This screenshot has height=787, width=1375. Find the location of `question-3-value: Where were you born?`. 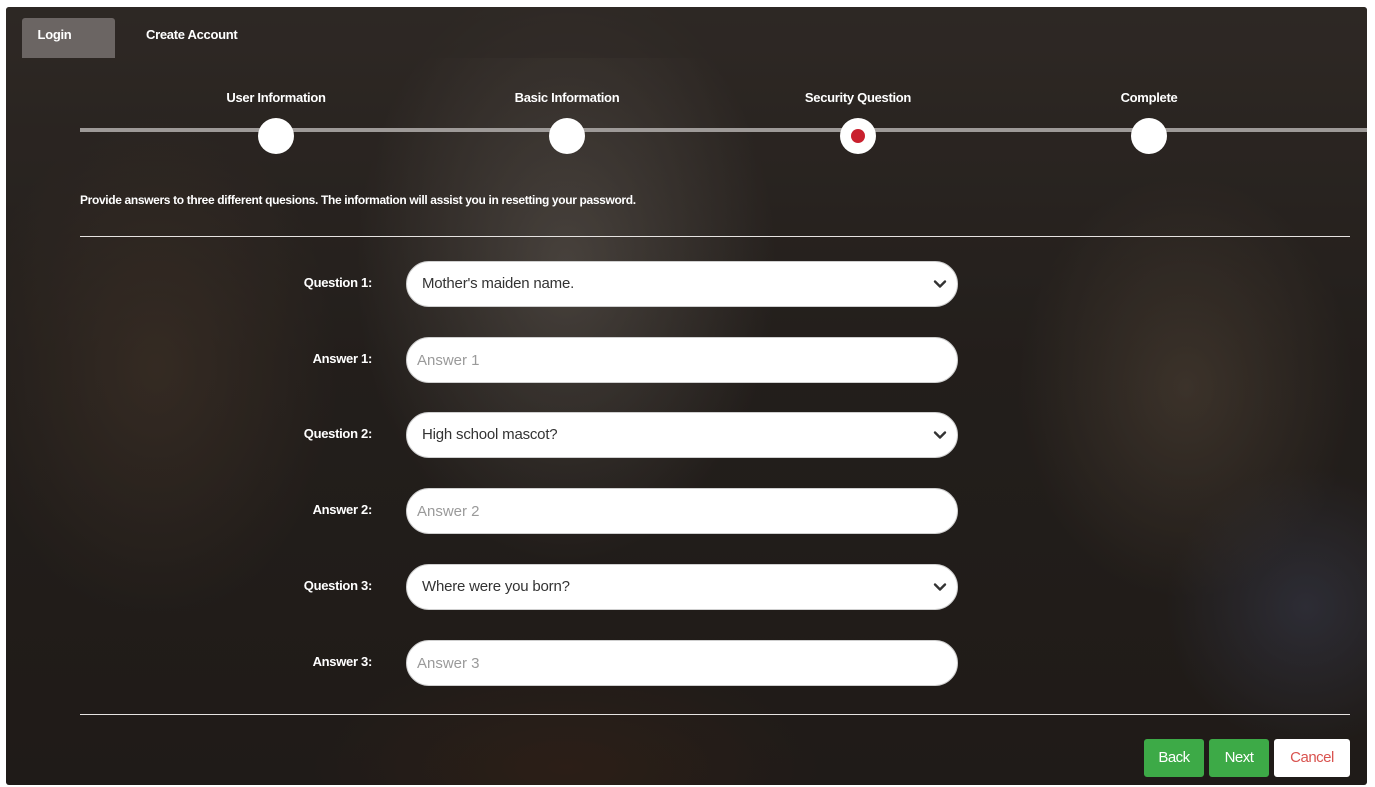

question-3-value: Where were you born? is located at coordinates (496, 586).